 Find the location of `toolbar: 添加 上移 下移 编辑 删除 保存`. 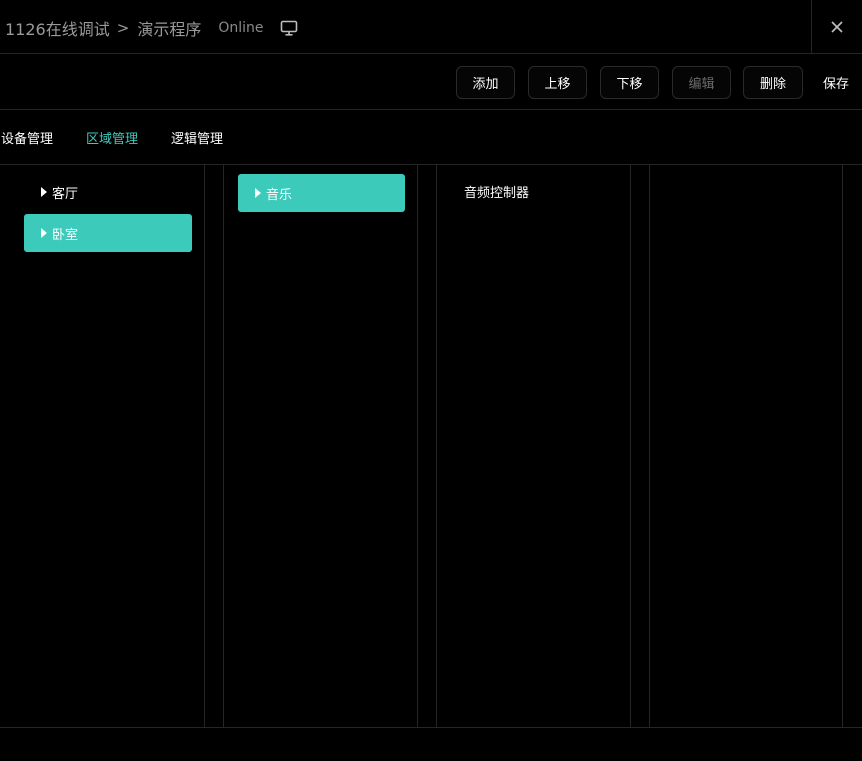

toolbar: 添加 上移 下移 编辑 删除 保存 is located at coordinates (431, 82).